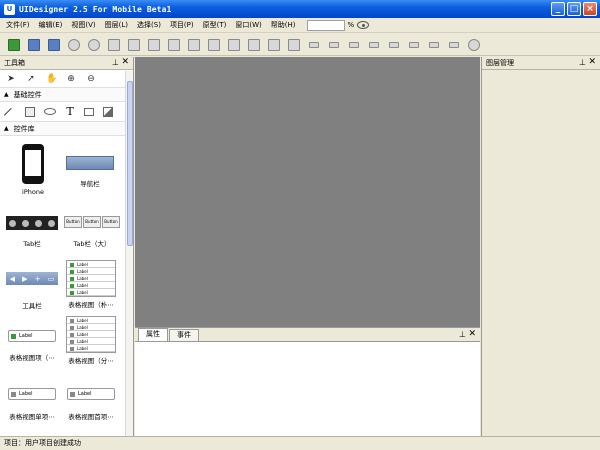 The height and width of the screenshot is (450, 600). Describe the element at coordinates (94, 45) in the screenshot. I see `redo-icon` at that location.